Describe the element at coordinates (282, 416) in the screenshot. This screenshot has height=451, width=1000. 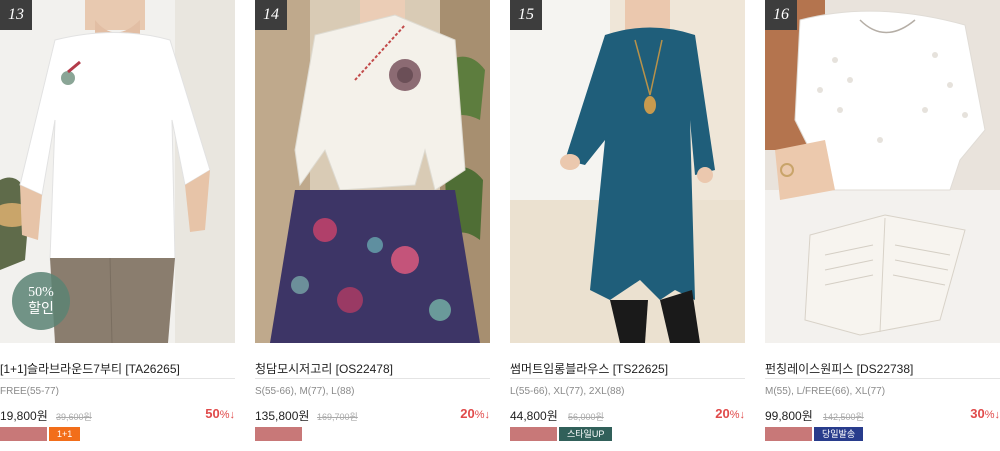
I see `sale-price: 135,800원` at that location.